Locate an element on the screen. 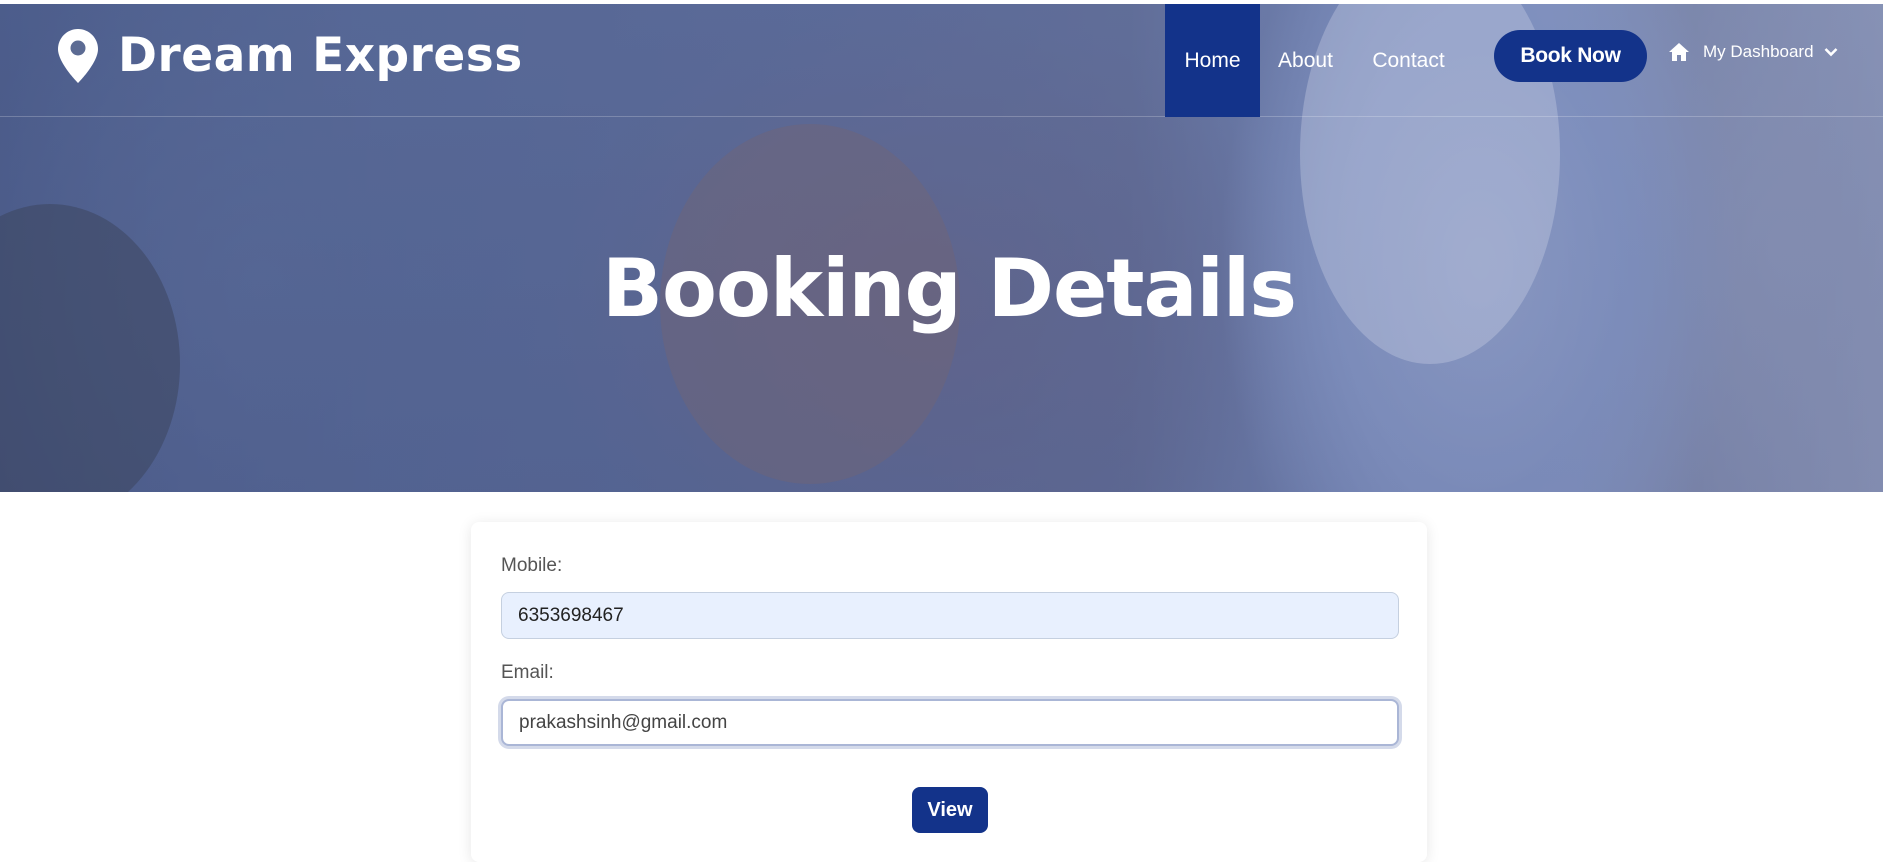 This screenshot has width=1883, height=862. page-title: Booking Details is located at coordinates (949, 288).